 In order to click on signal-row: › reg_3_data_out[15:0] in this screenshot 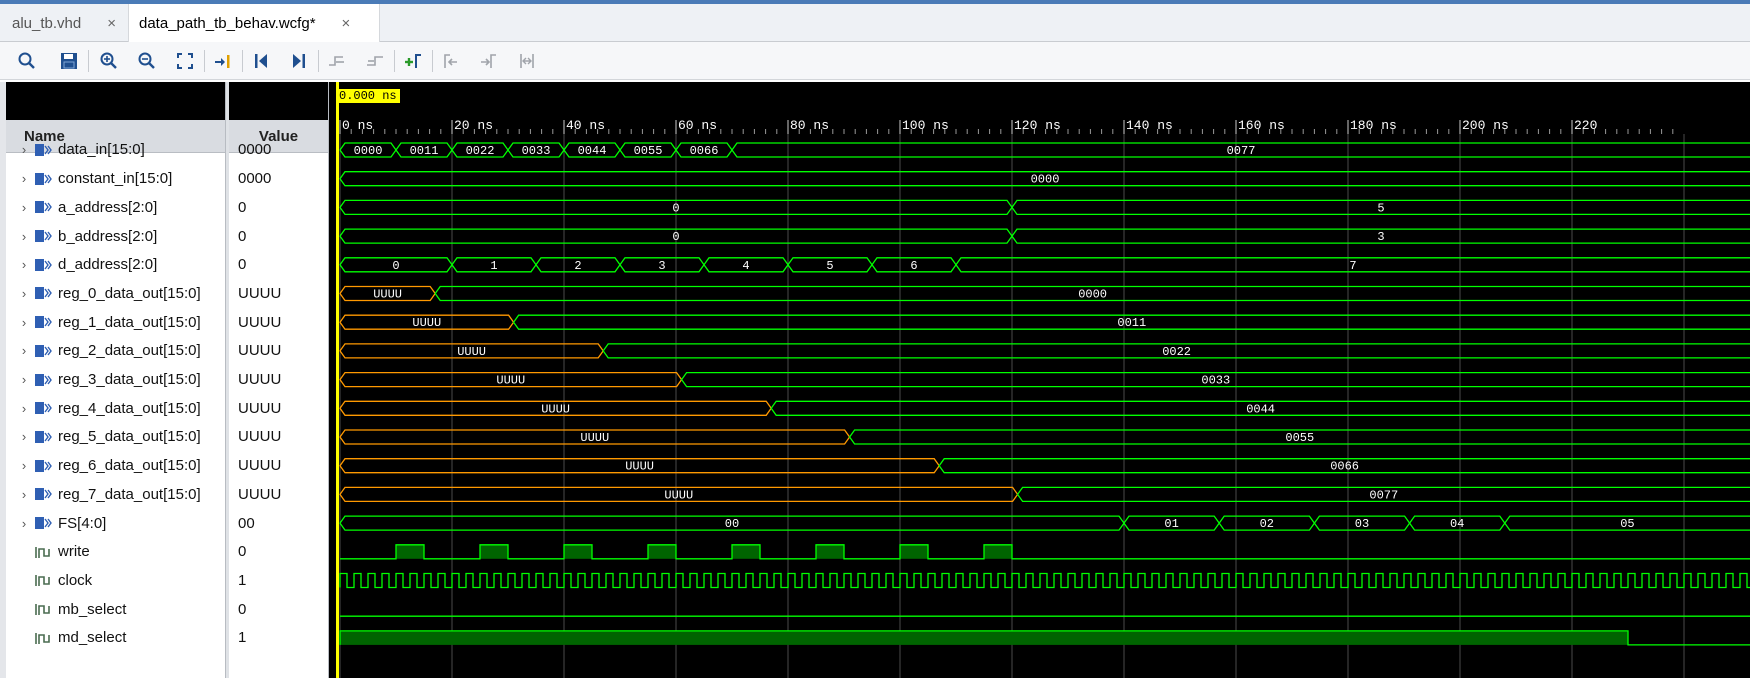, I will do `click(115, 379)`.